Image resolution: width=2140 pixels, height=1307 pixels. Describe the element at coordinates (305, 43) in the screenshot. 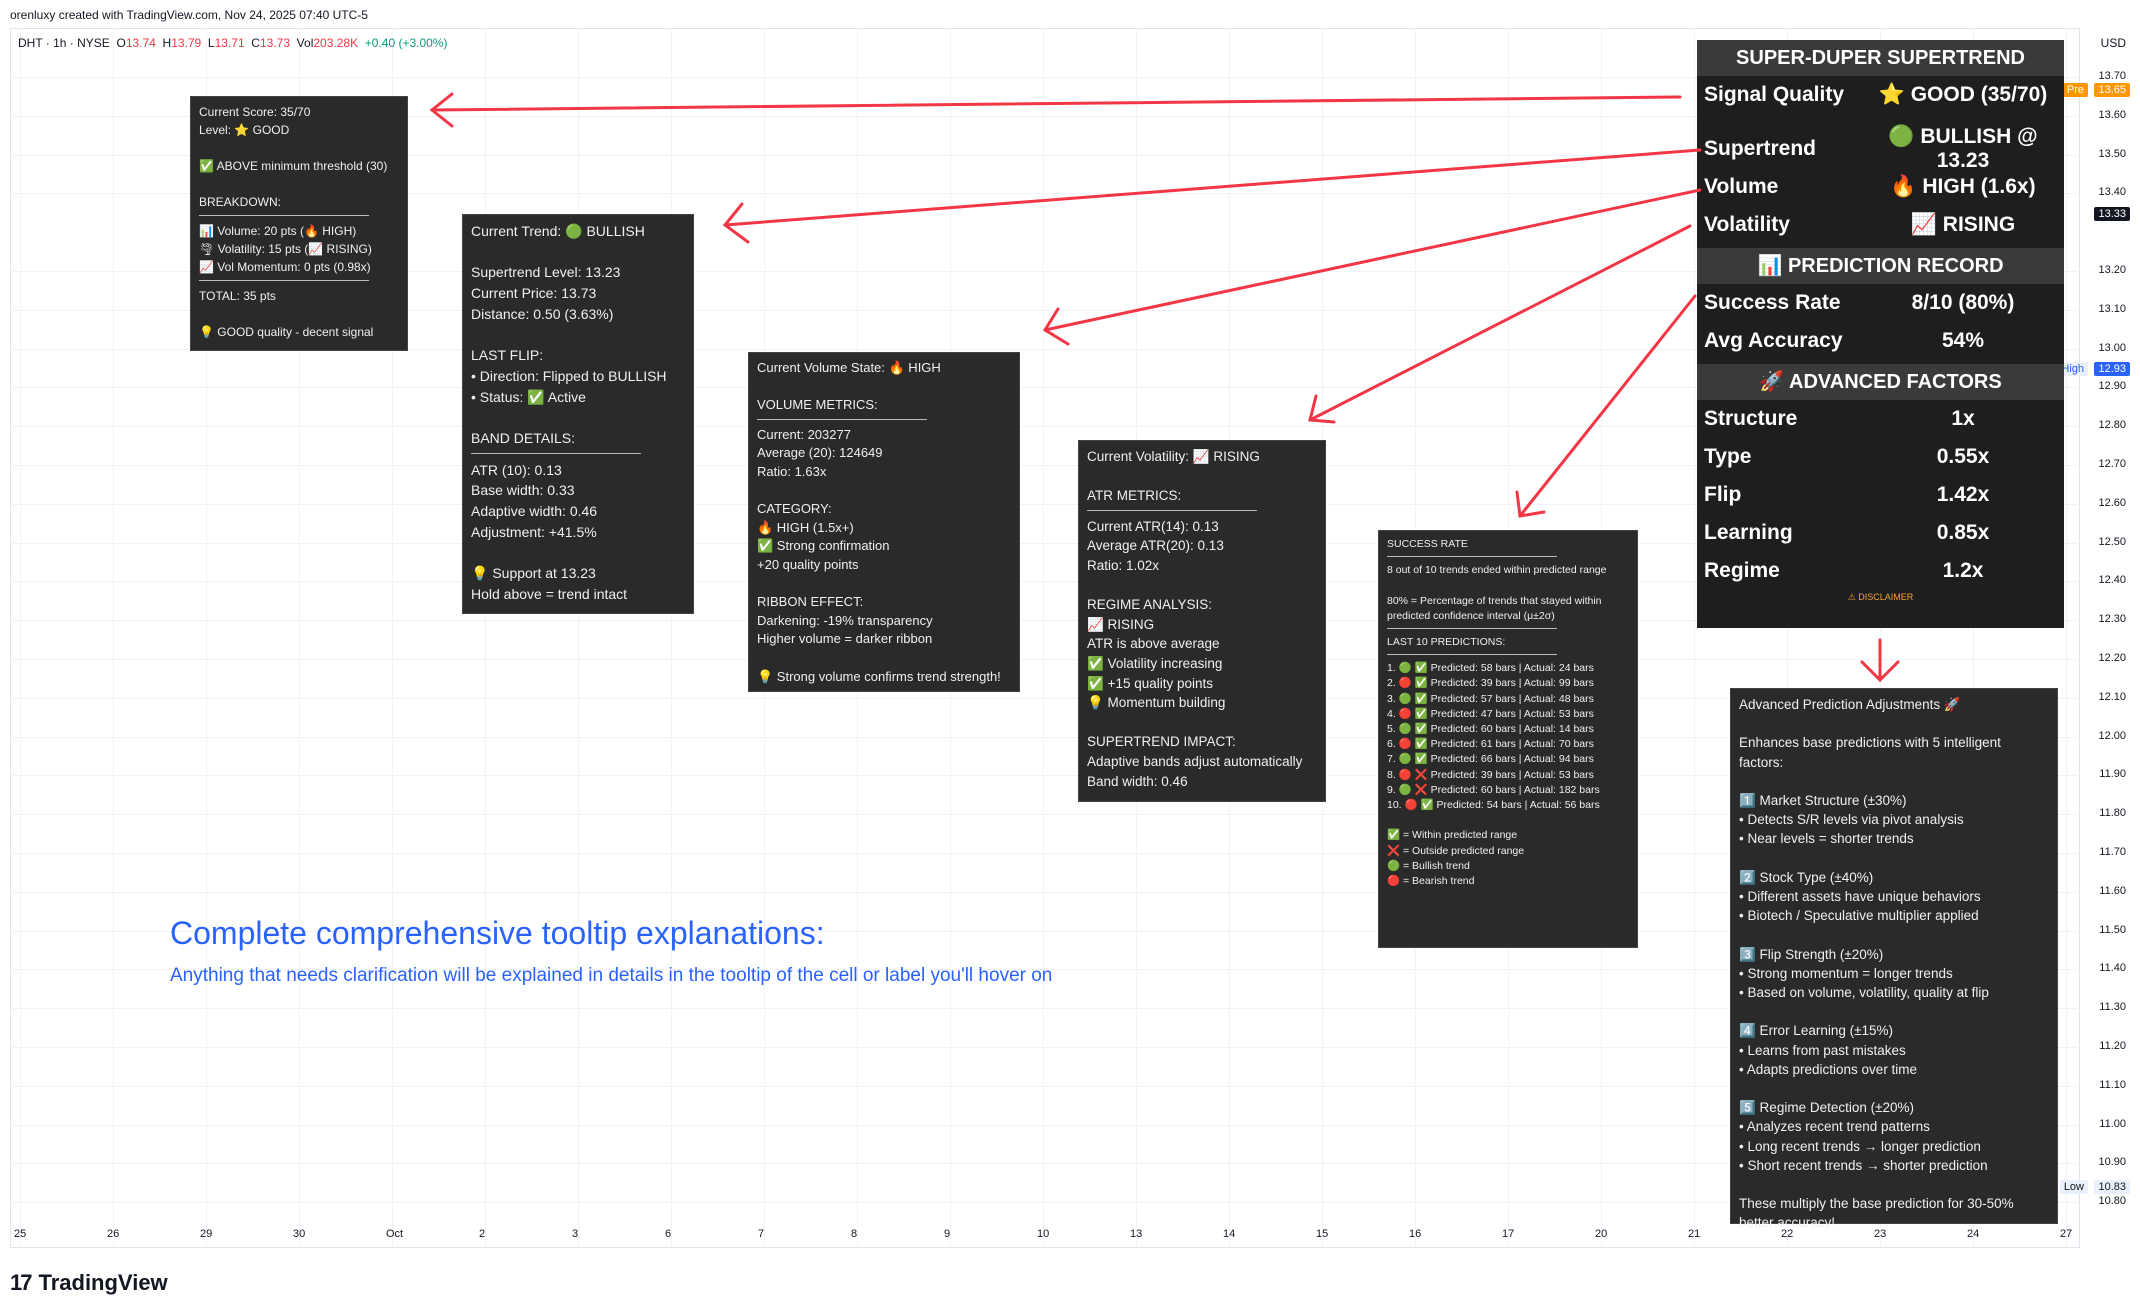

I see `volume-label: Vol` at that location.